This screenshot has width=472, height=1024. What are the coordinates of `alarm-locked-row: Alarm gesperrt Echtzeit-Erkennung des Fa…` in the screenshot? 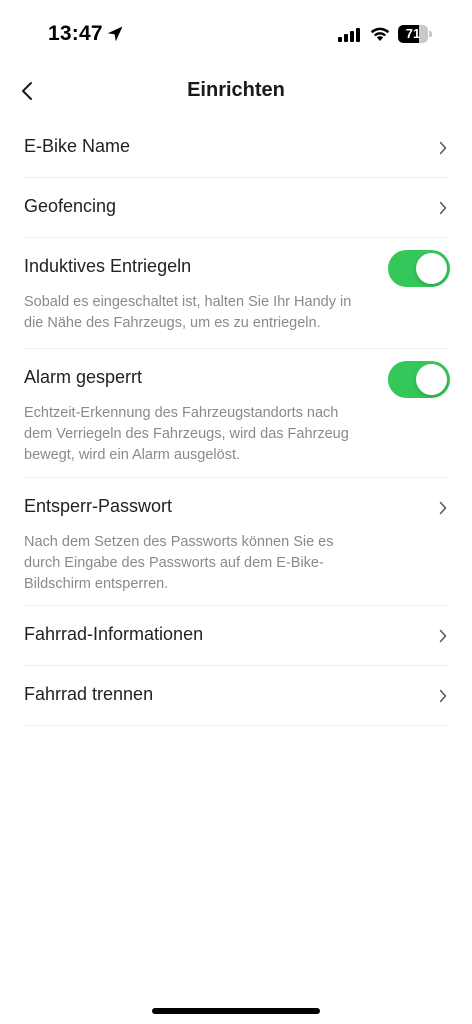 It's located at (237, 413).